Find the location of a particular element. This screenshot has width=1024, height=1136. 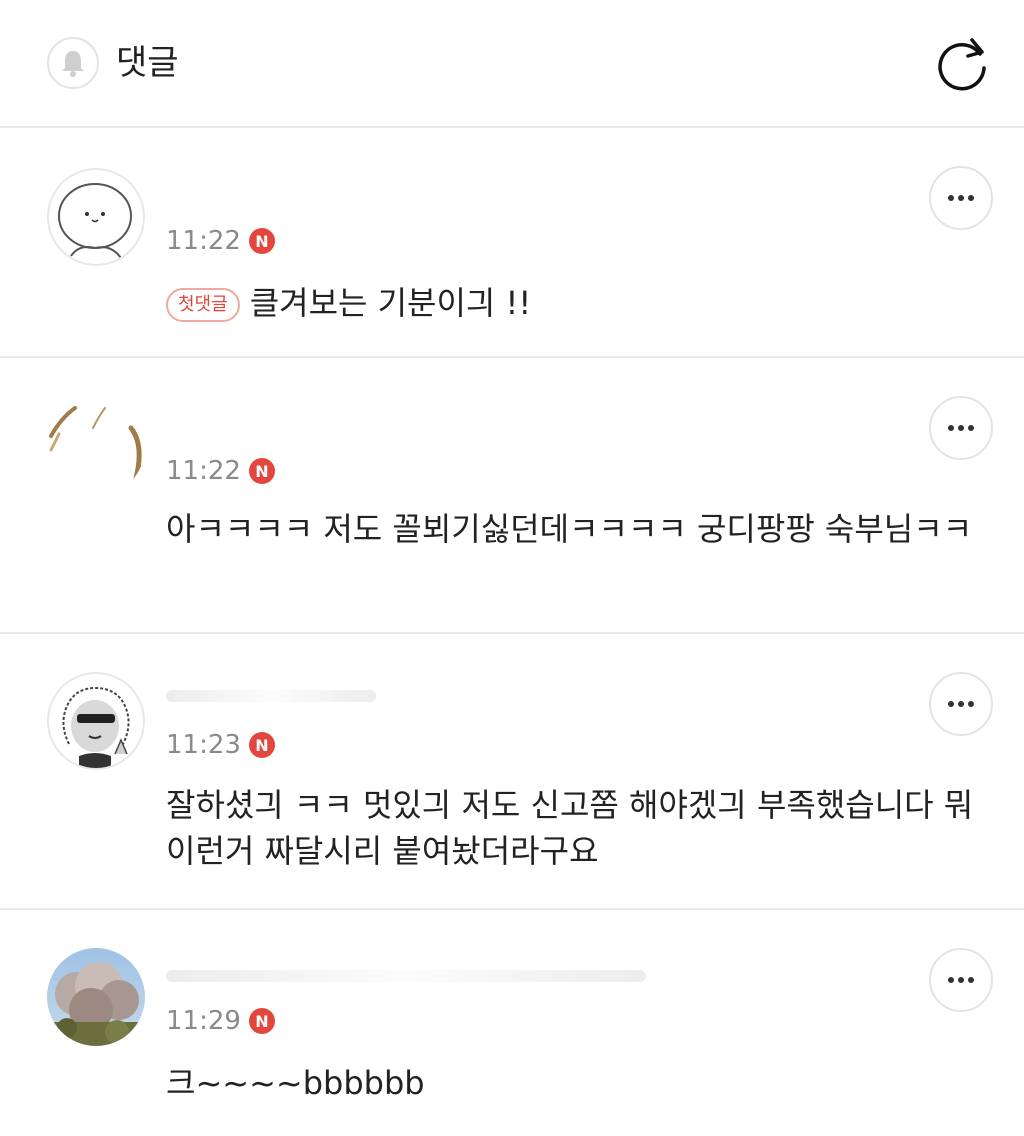

comment-time: 11:23 is located at coordinates (203, 745).